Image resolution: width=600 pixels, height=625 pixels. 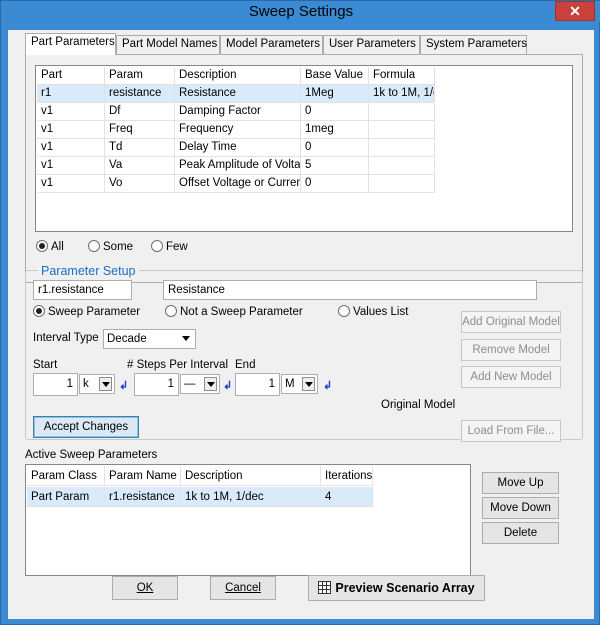 I want to click on end-value-field: 1, so click(x=257, y=384).